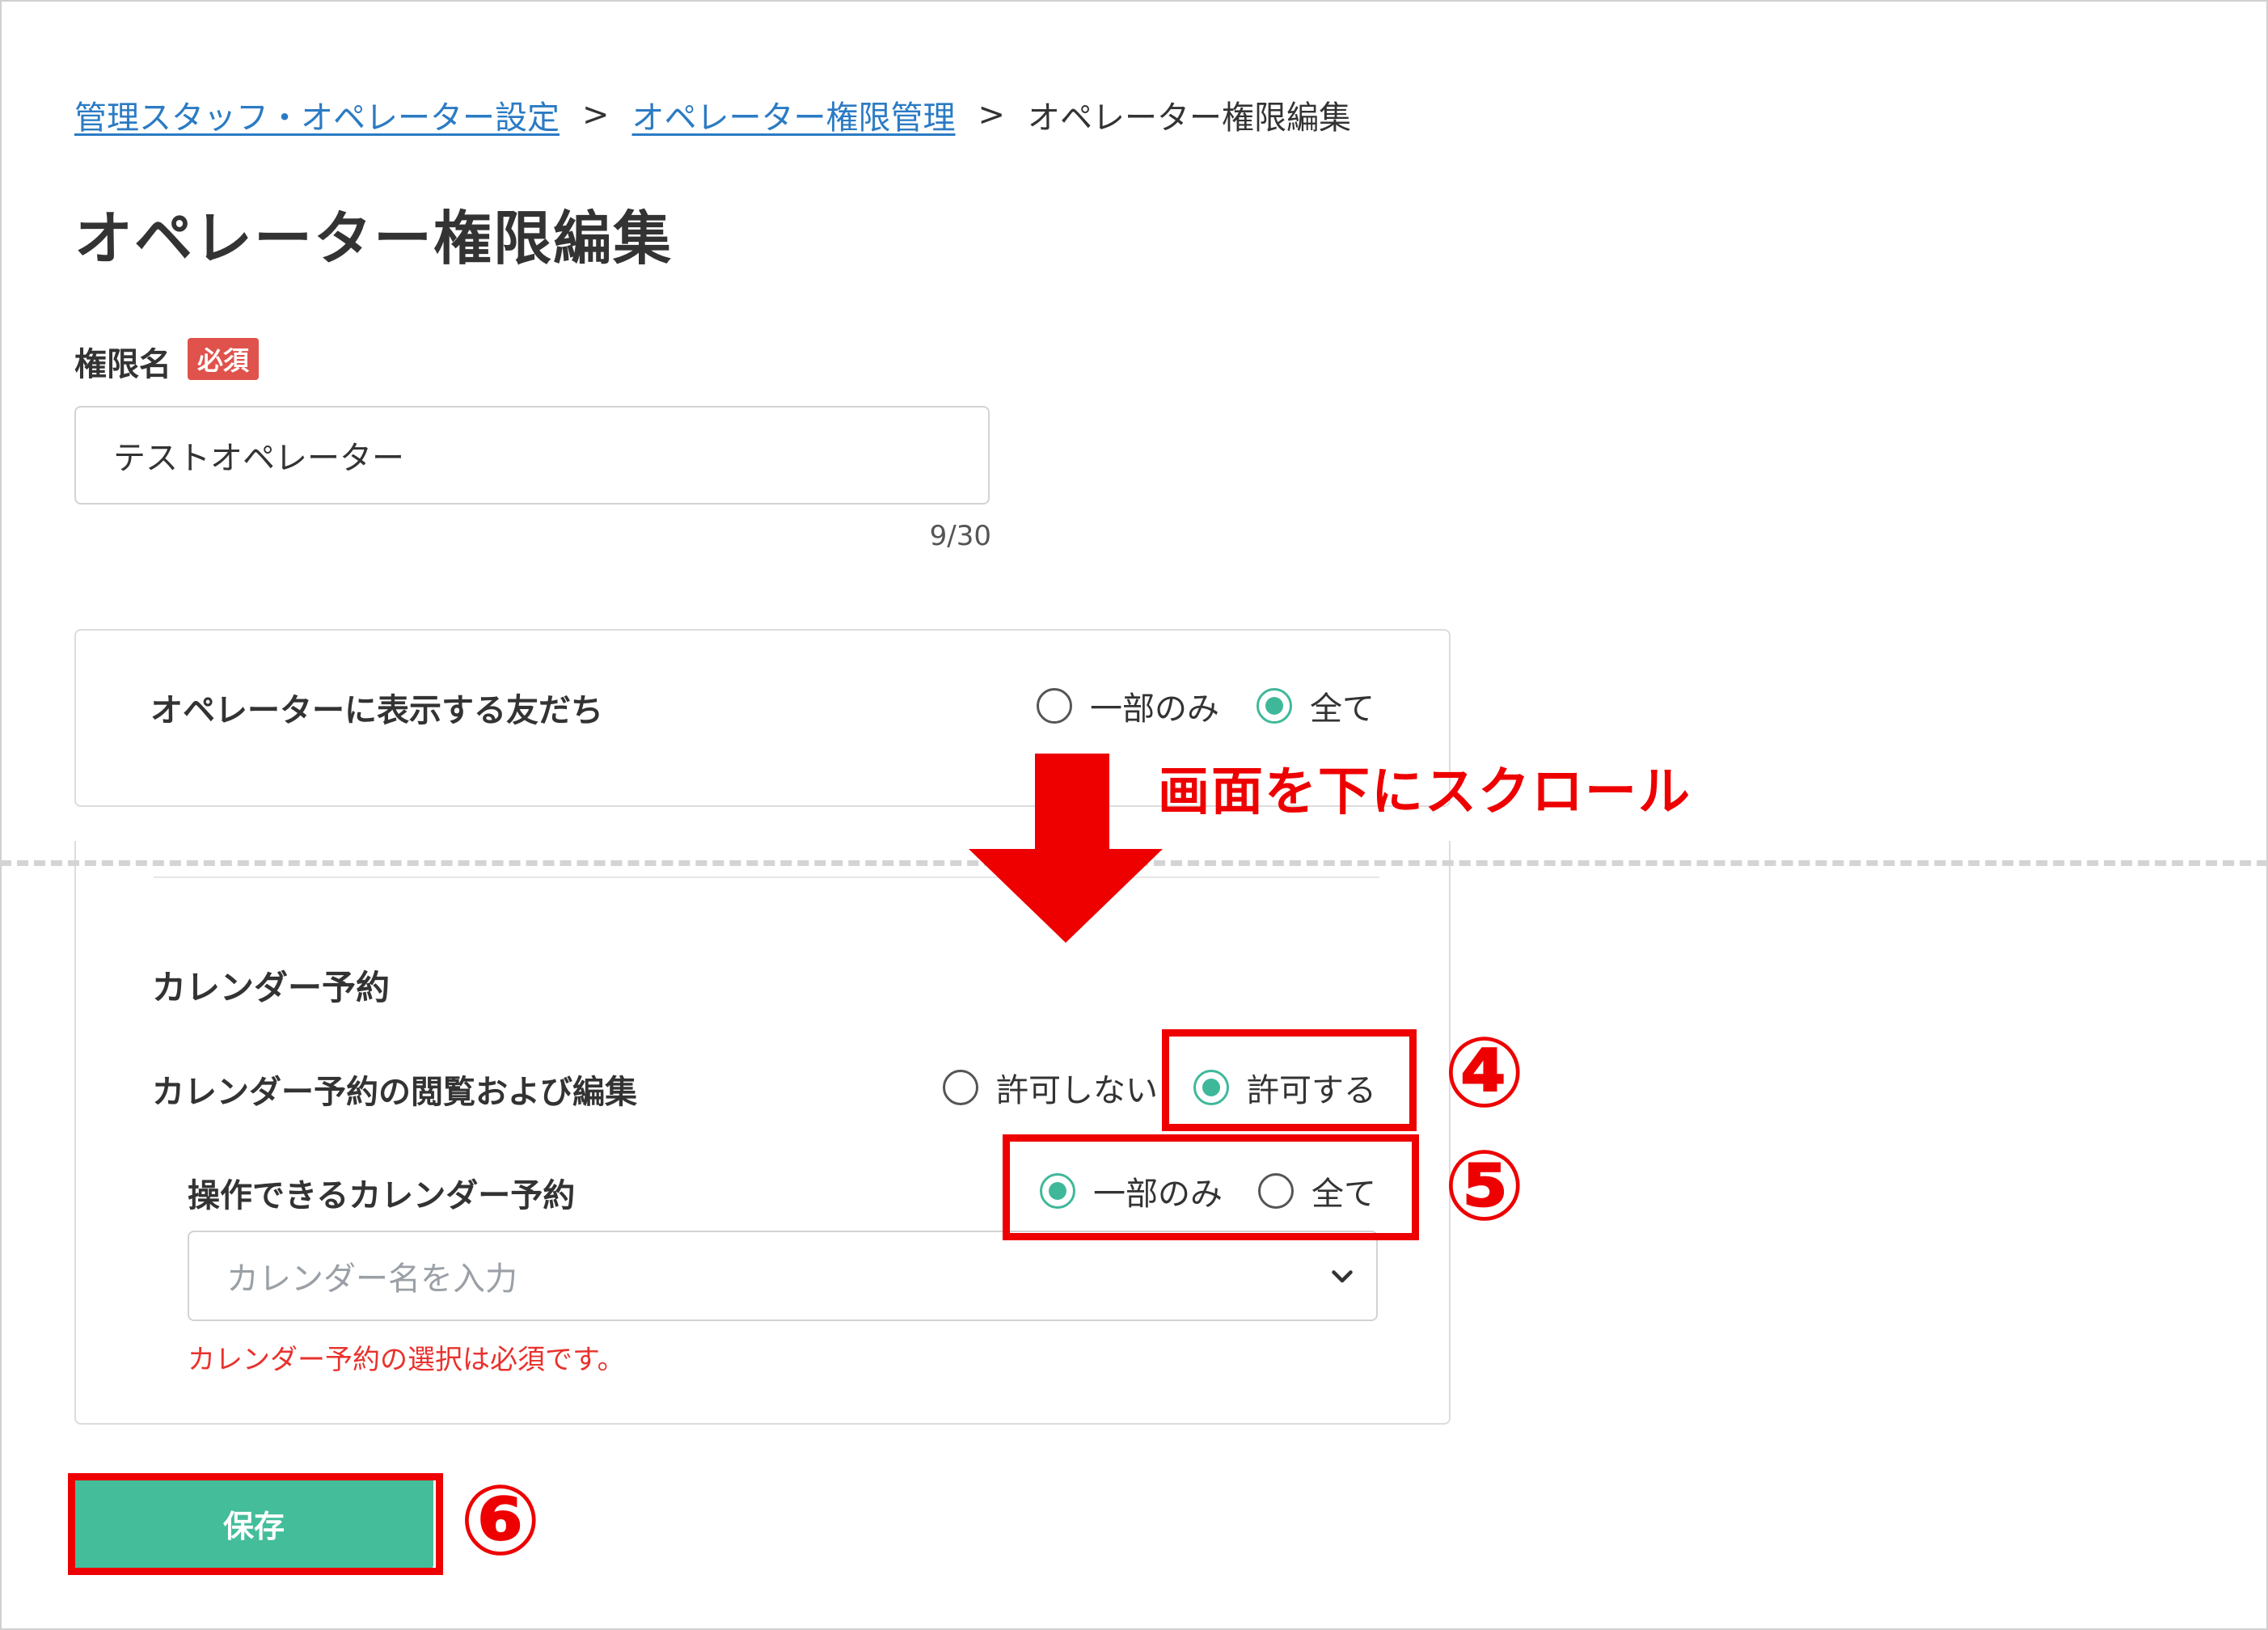  I want to click on page-title: オペレーター権限編集, so click(374, 238).